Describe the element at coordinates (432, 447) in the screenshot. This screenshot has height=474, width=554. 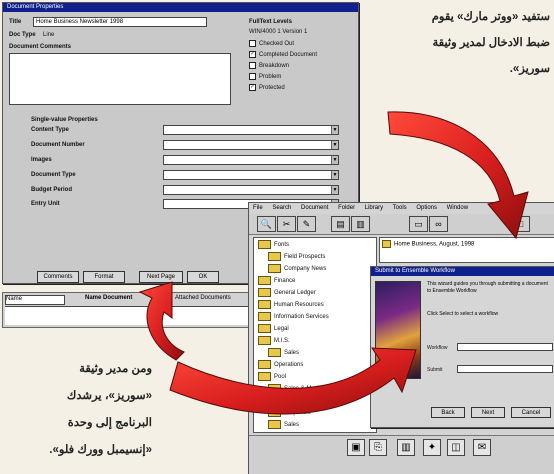
I see `move-icon: ✦` at that location.